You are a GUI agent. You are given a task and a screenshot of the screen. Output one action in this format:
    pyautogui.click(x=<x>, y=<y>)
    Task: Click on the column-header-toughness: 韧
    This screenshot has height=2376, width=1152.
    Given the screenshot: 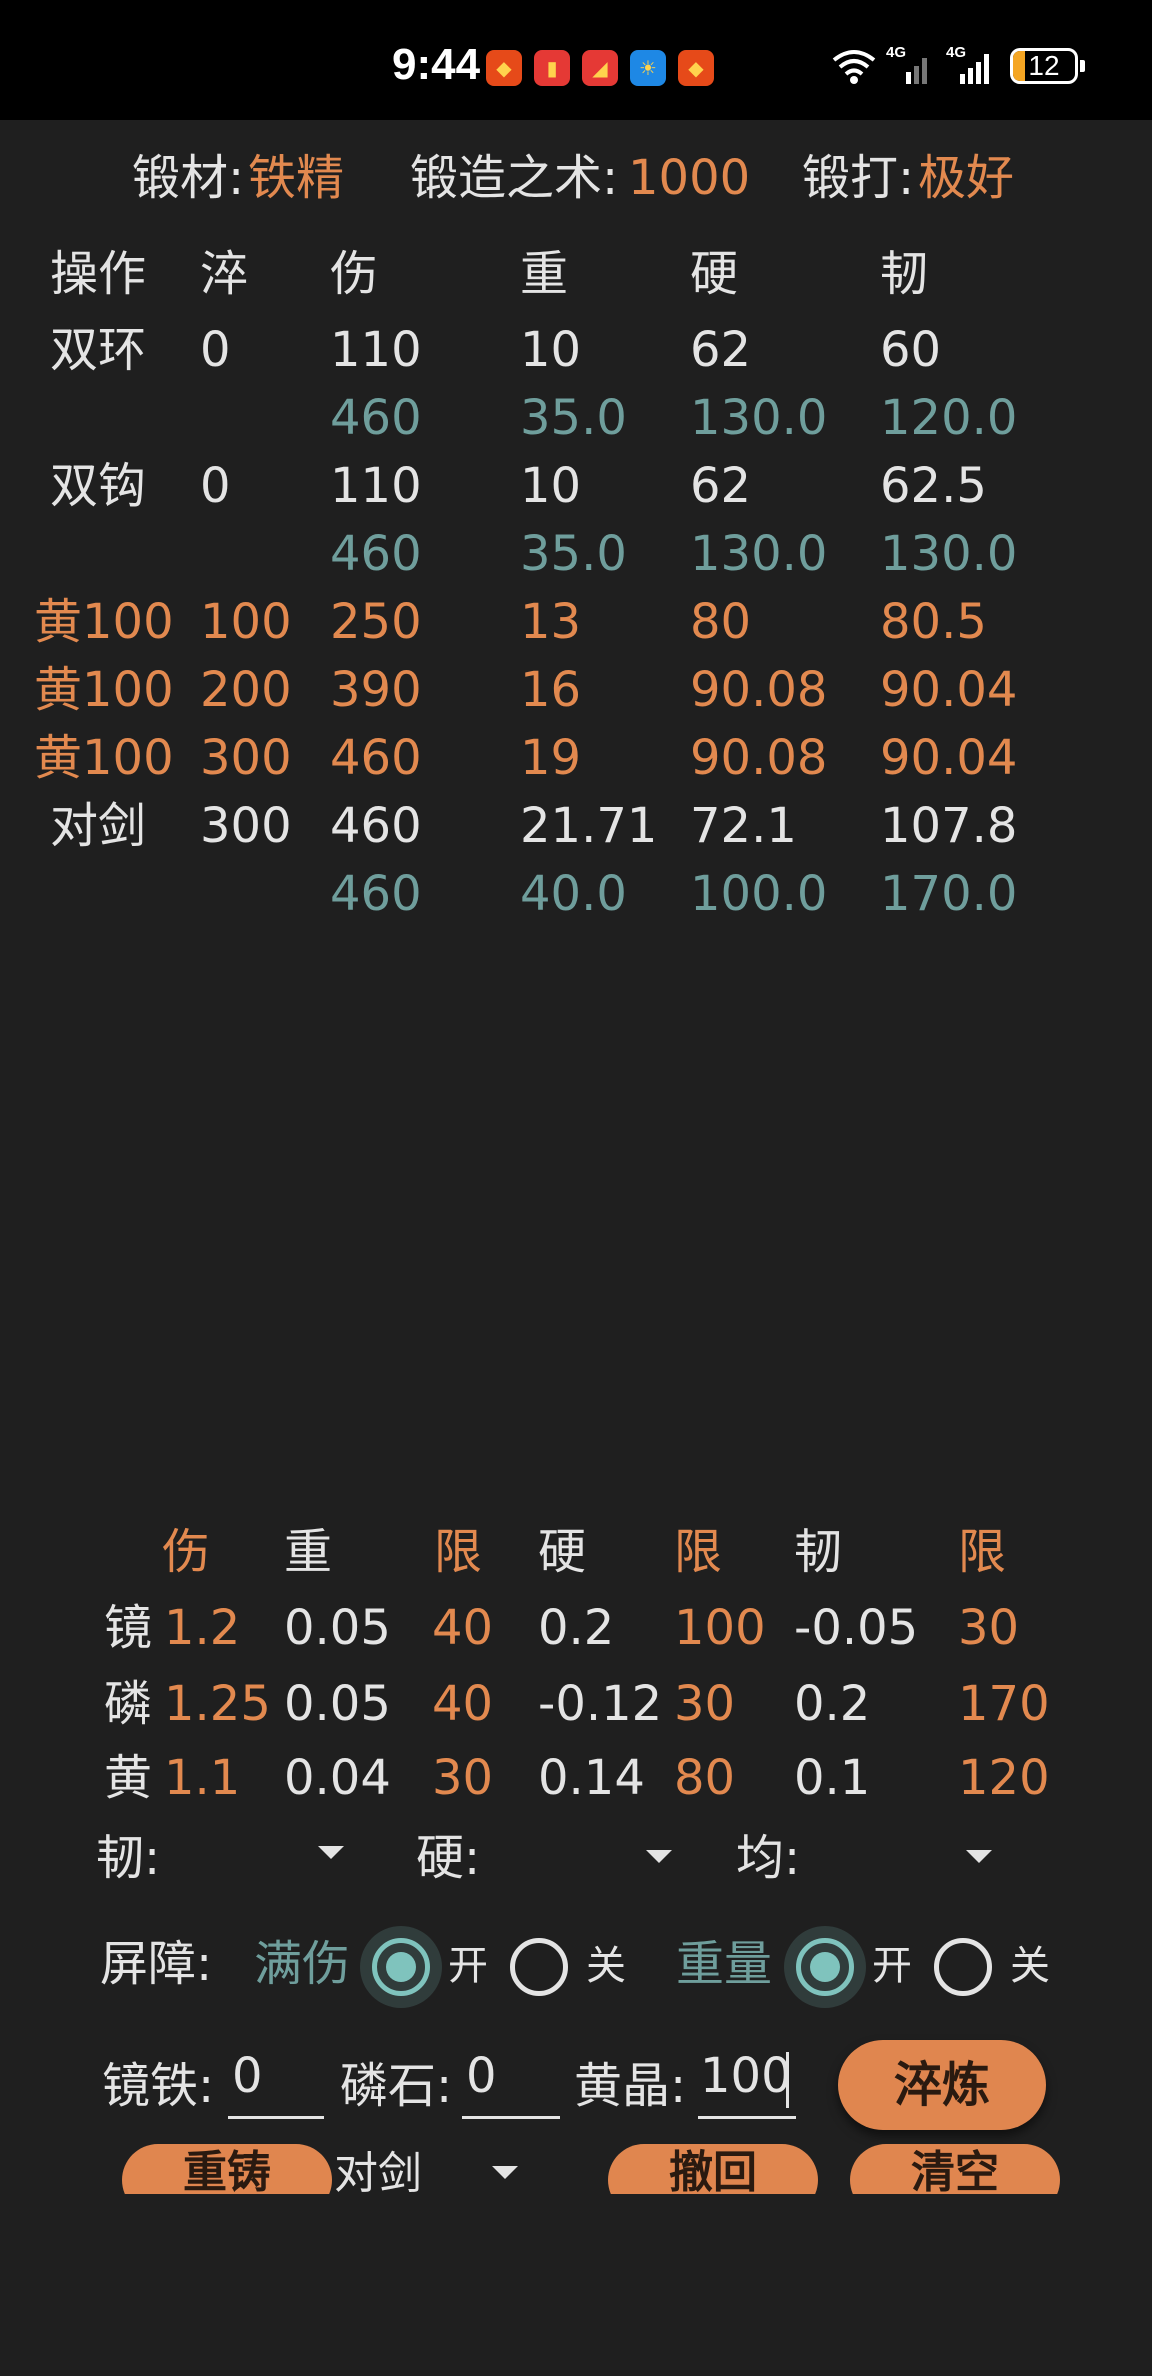 What is the action you would take?
    pyautogui.click(x=904, y=274)
    